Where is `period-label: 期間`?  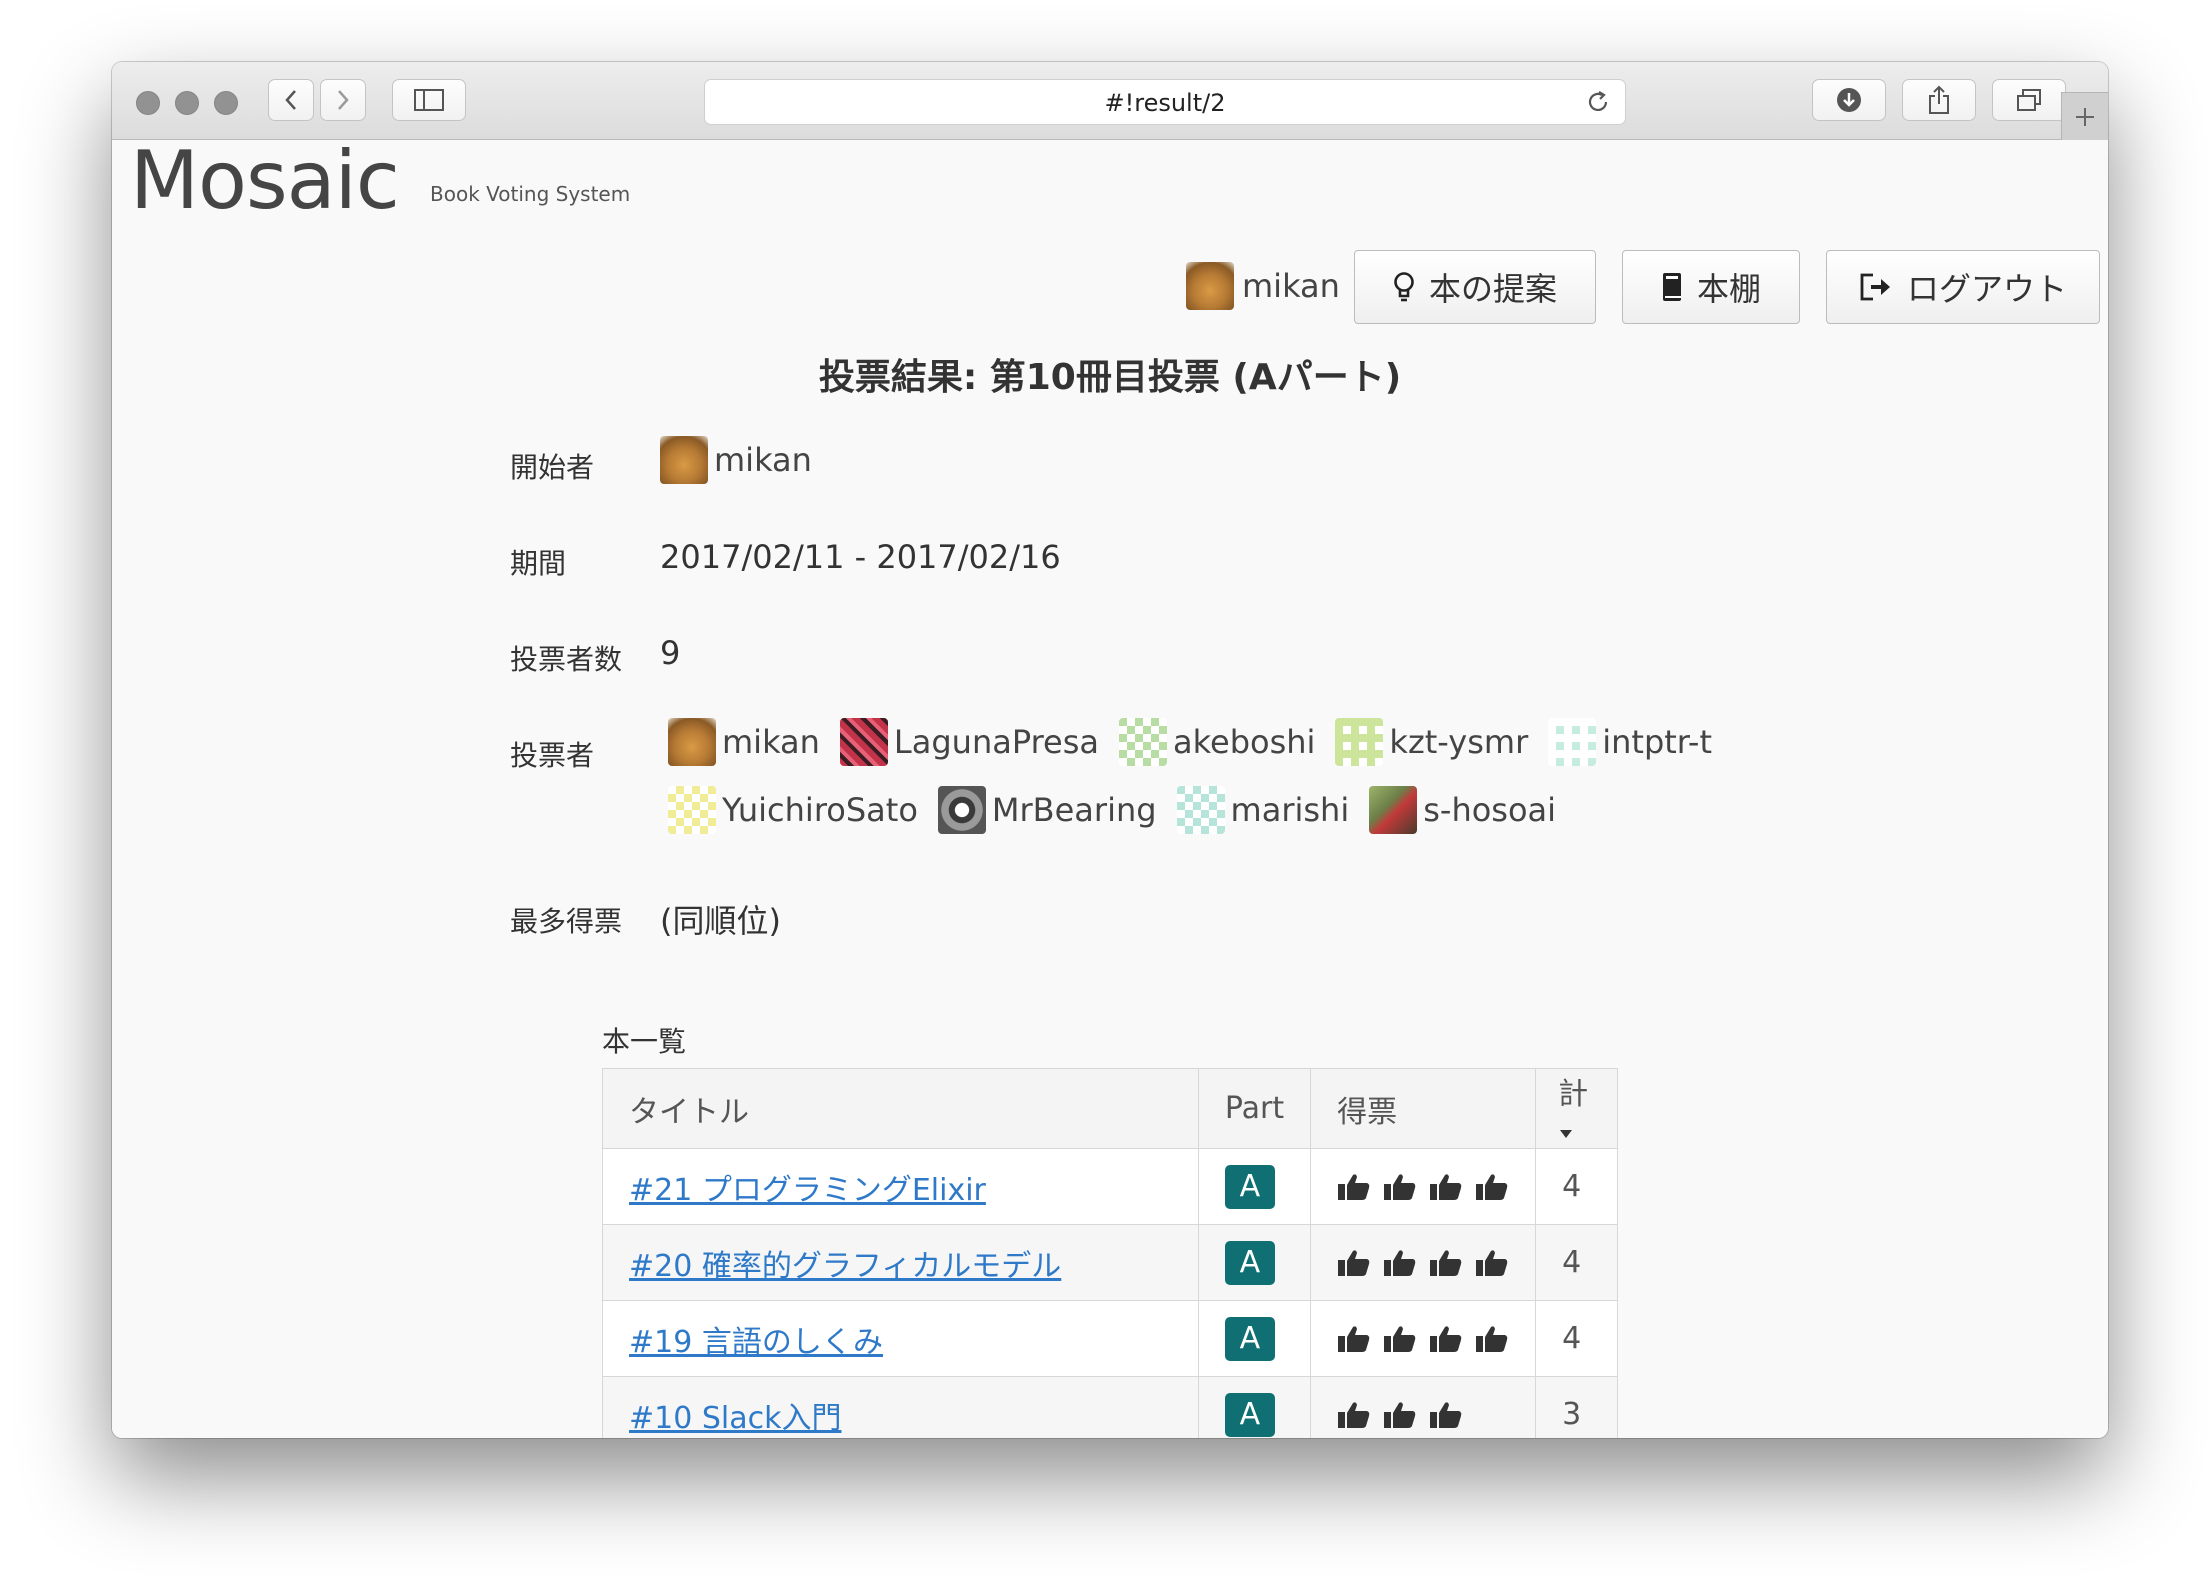
period-label: 期間 is located at coordinates (538, 563).